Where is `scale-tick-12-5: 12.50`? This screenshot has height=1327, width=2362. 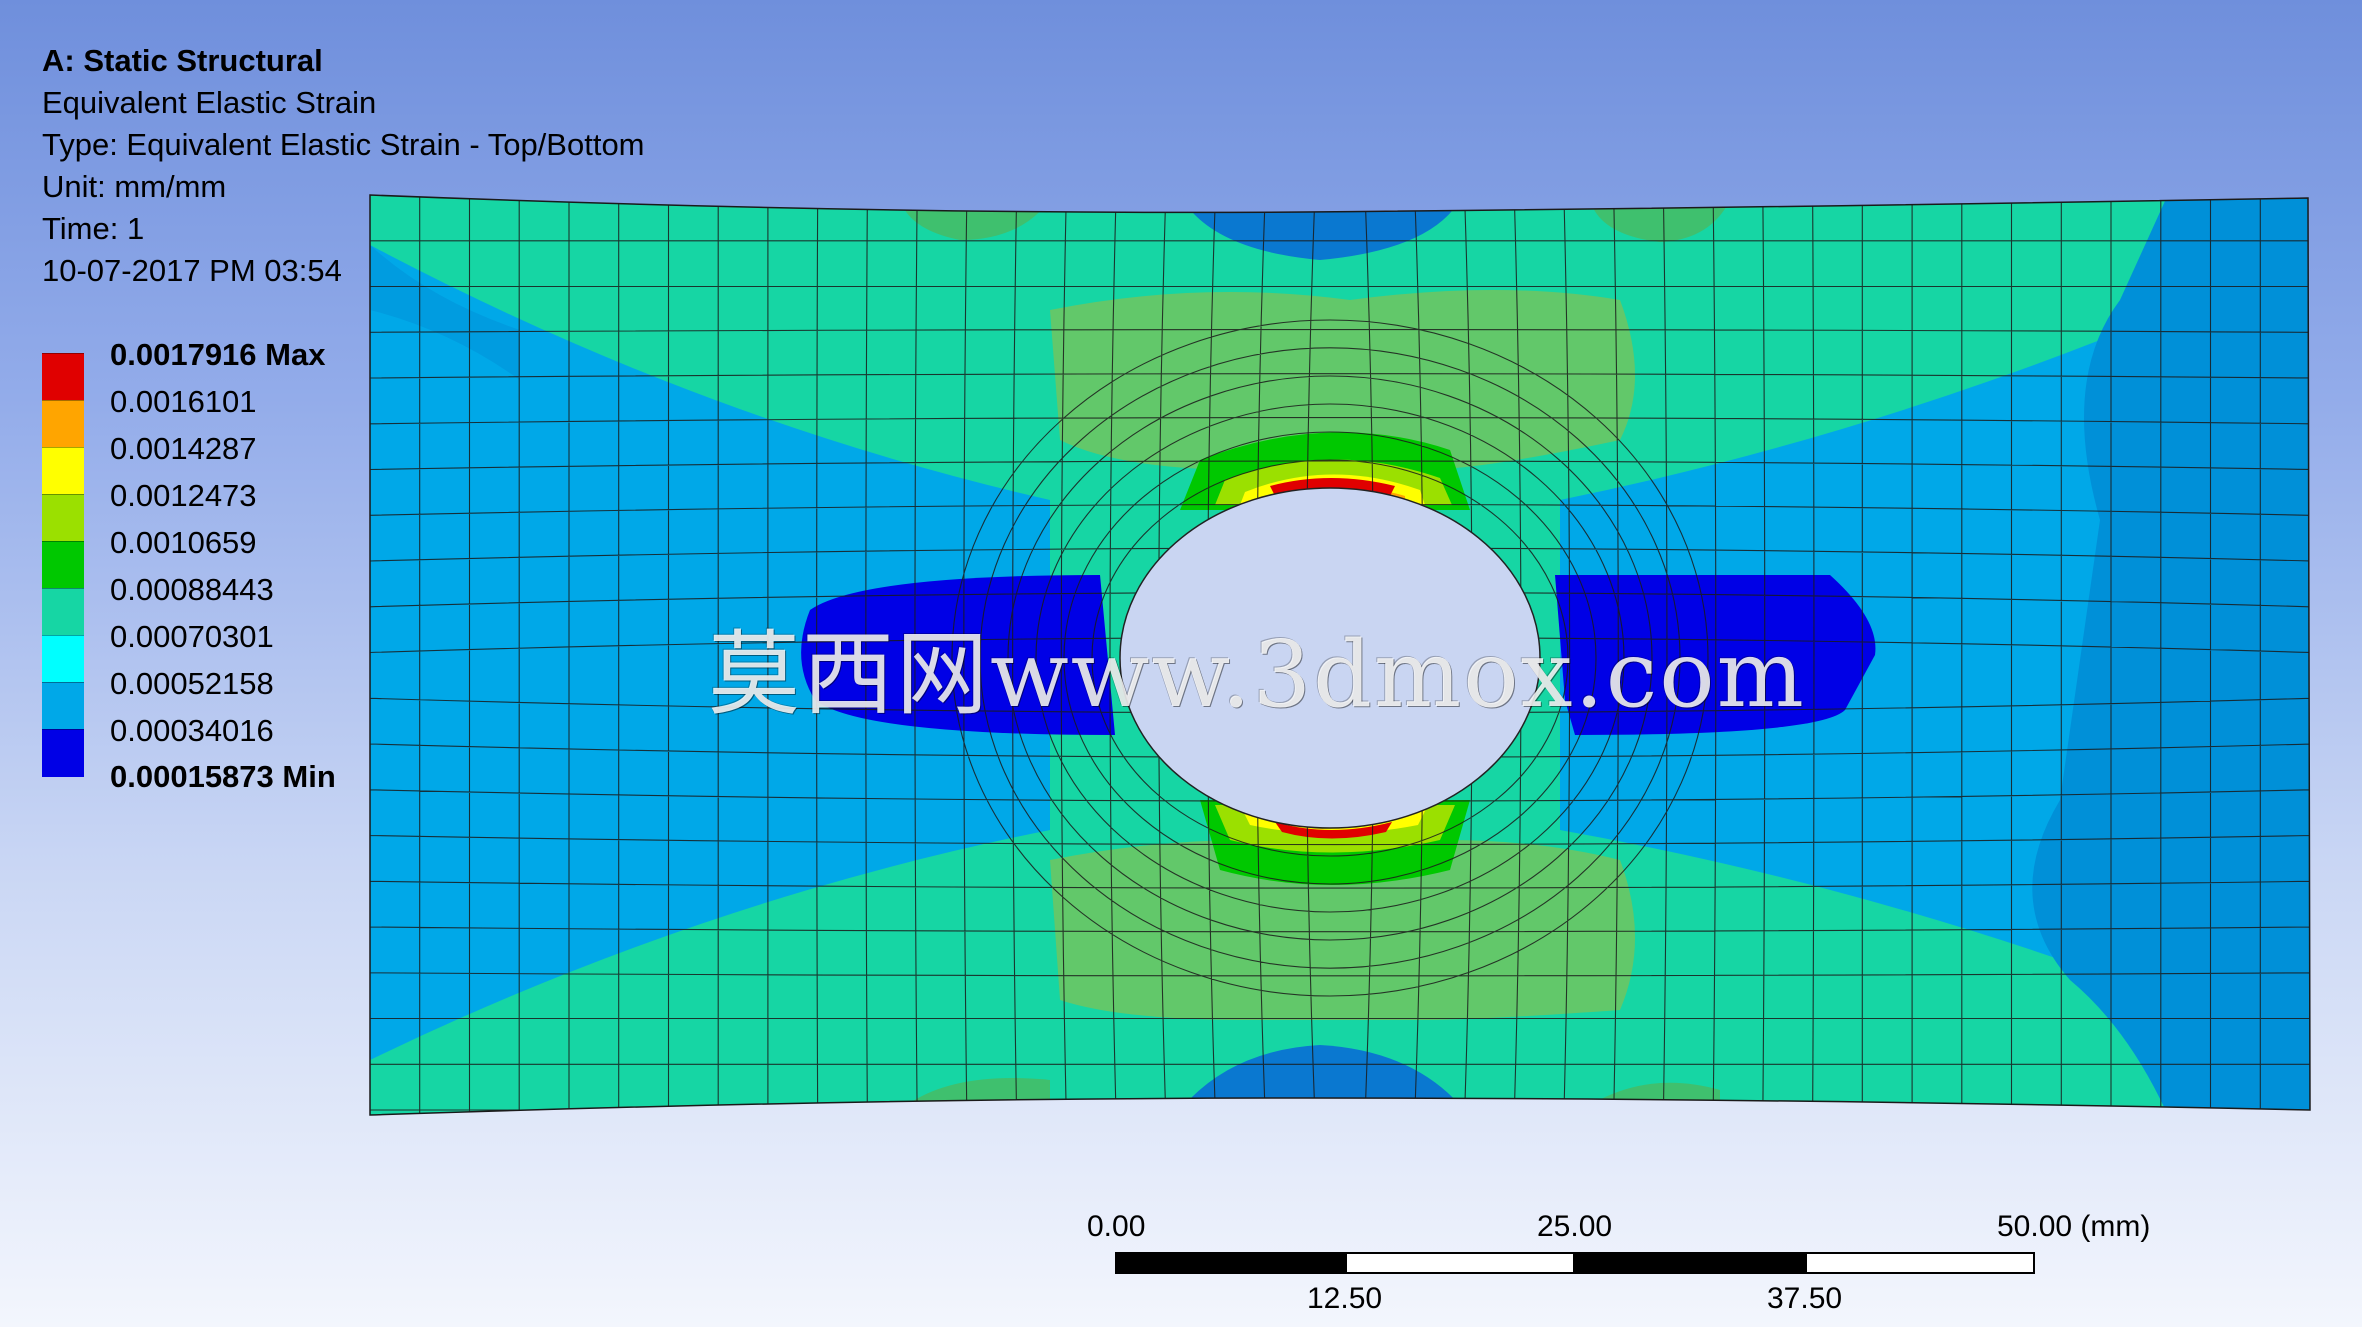
scale-tick-12-5: 12.50 is located at coordinates (1345, 1298).